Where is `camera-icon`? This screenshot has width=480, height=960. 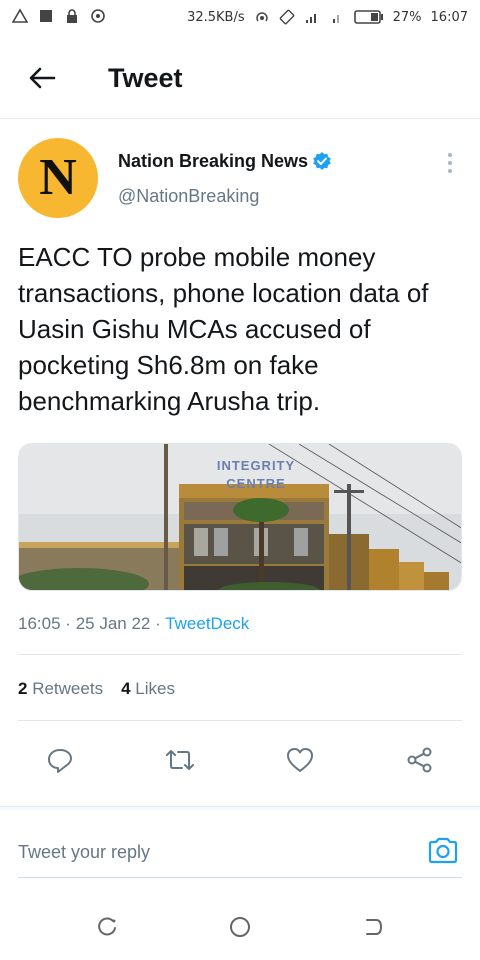 camera-icon is located at coordinates (443, 850).